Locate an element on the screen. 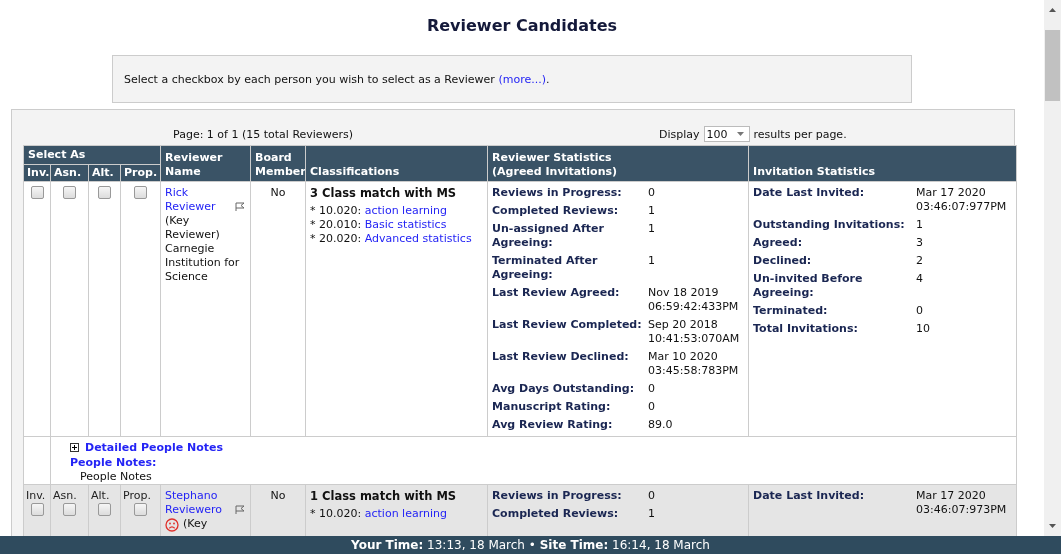 This screenshot has width=1061, height=554. stat-label: Last Review Agreed: is located at coordinates (556, 293).